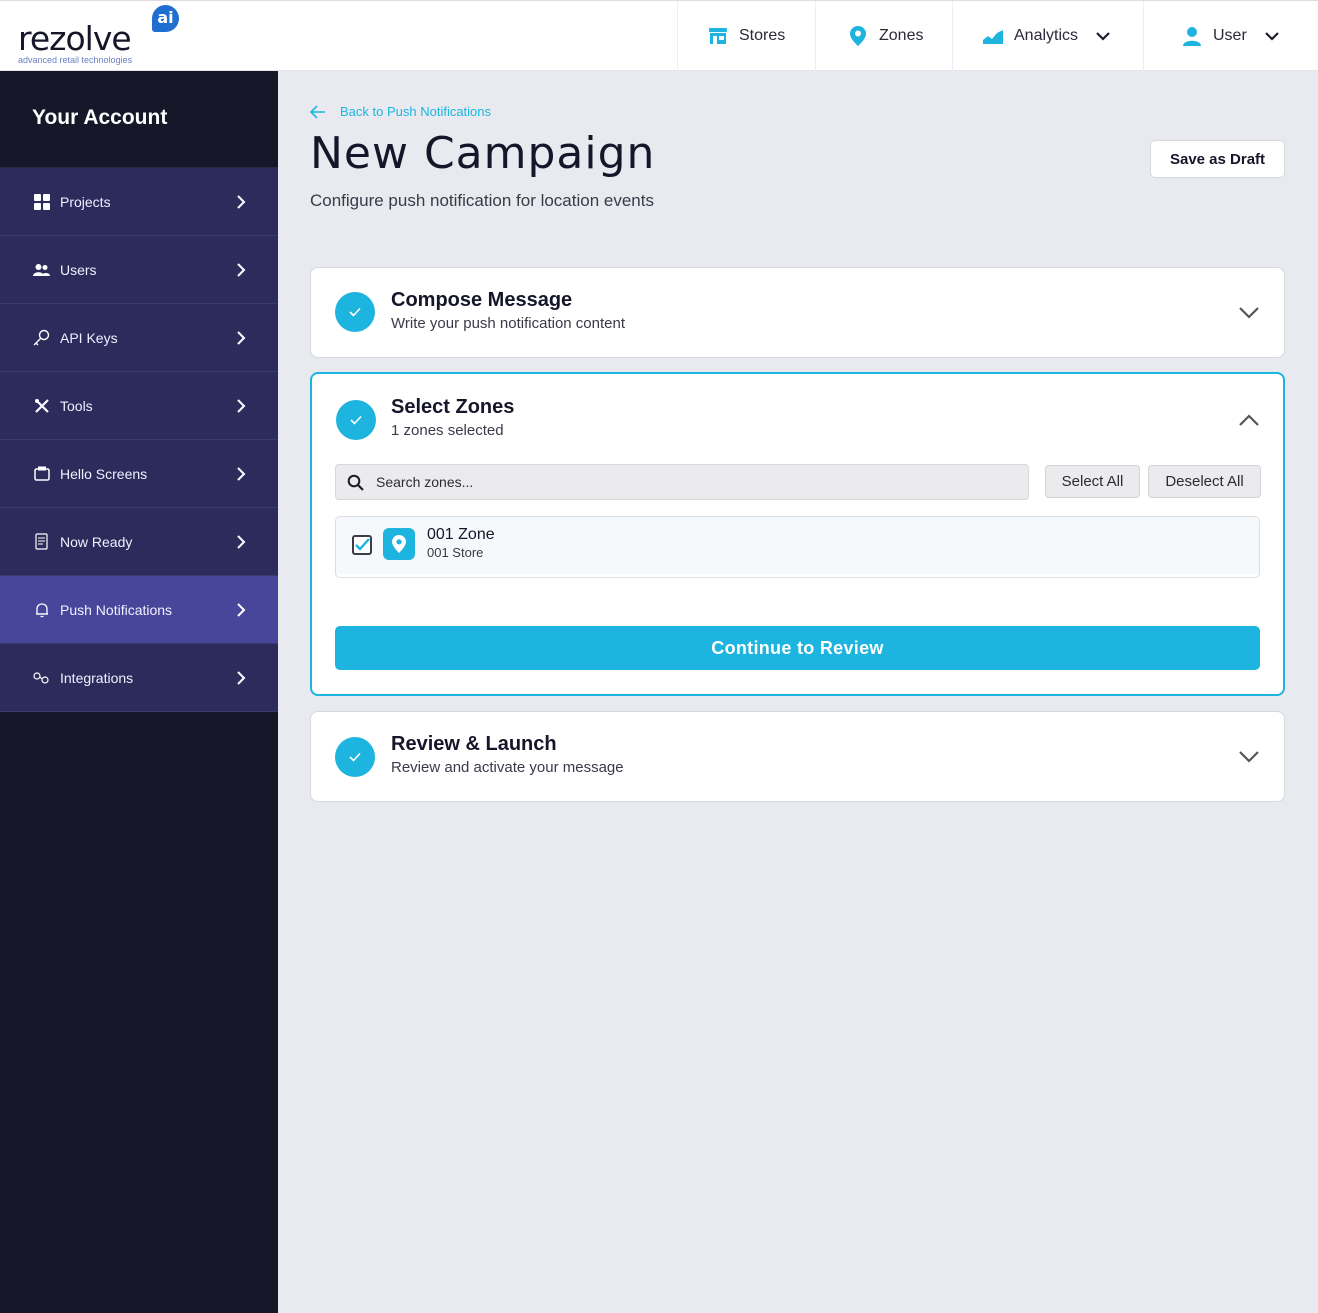 This screenshot has width=1318, height=1313. Describe the element at coordinates (85, 201) in the screenshot. I see `sidebar-item-label: Projects` at that location.